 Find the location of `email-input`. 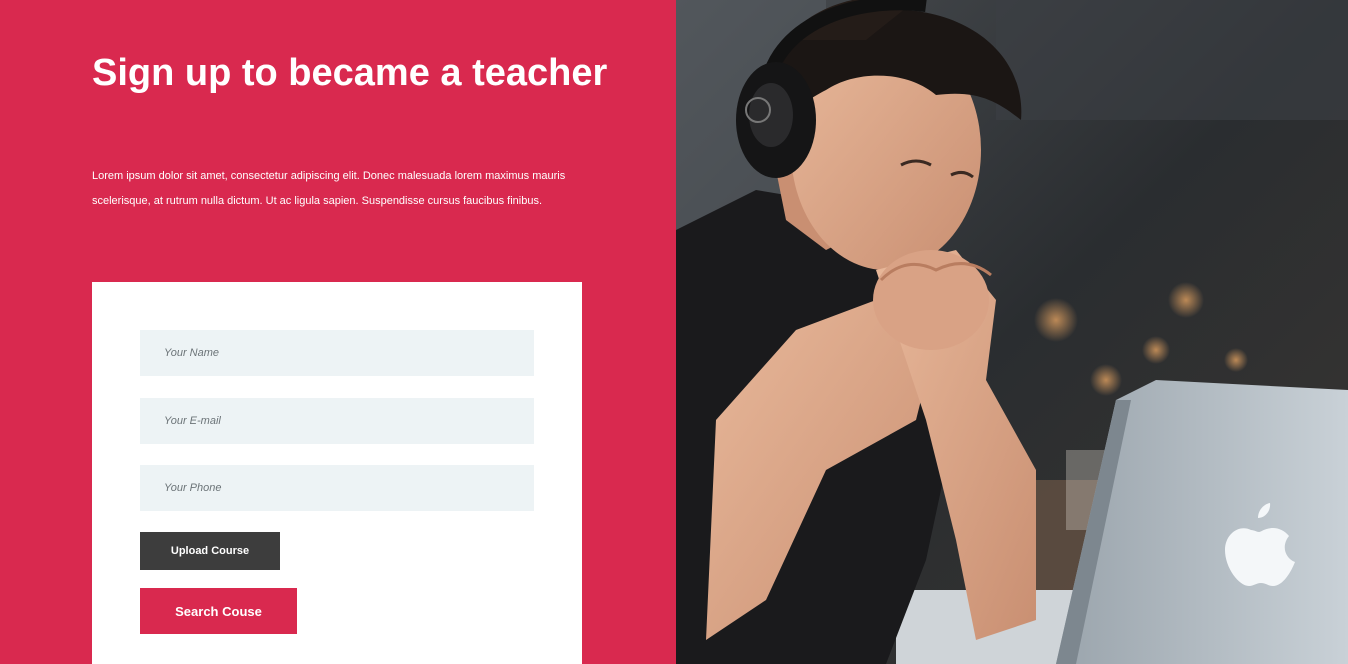

email-input is located at coordinates (337, 421).